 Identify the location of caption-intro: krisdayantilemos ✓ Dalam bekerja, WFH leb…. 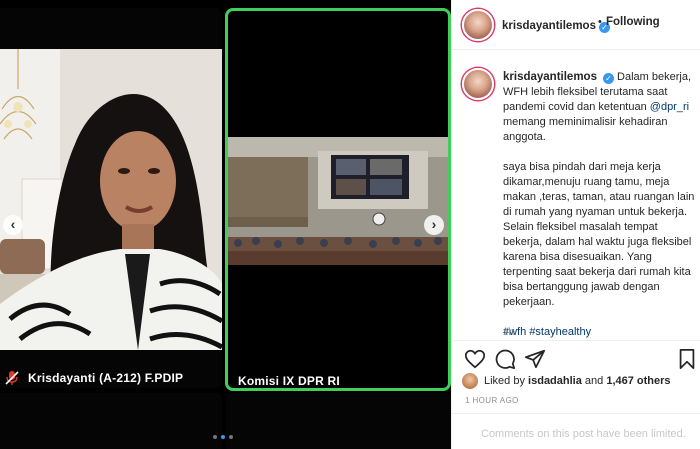
(599, 107).